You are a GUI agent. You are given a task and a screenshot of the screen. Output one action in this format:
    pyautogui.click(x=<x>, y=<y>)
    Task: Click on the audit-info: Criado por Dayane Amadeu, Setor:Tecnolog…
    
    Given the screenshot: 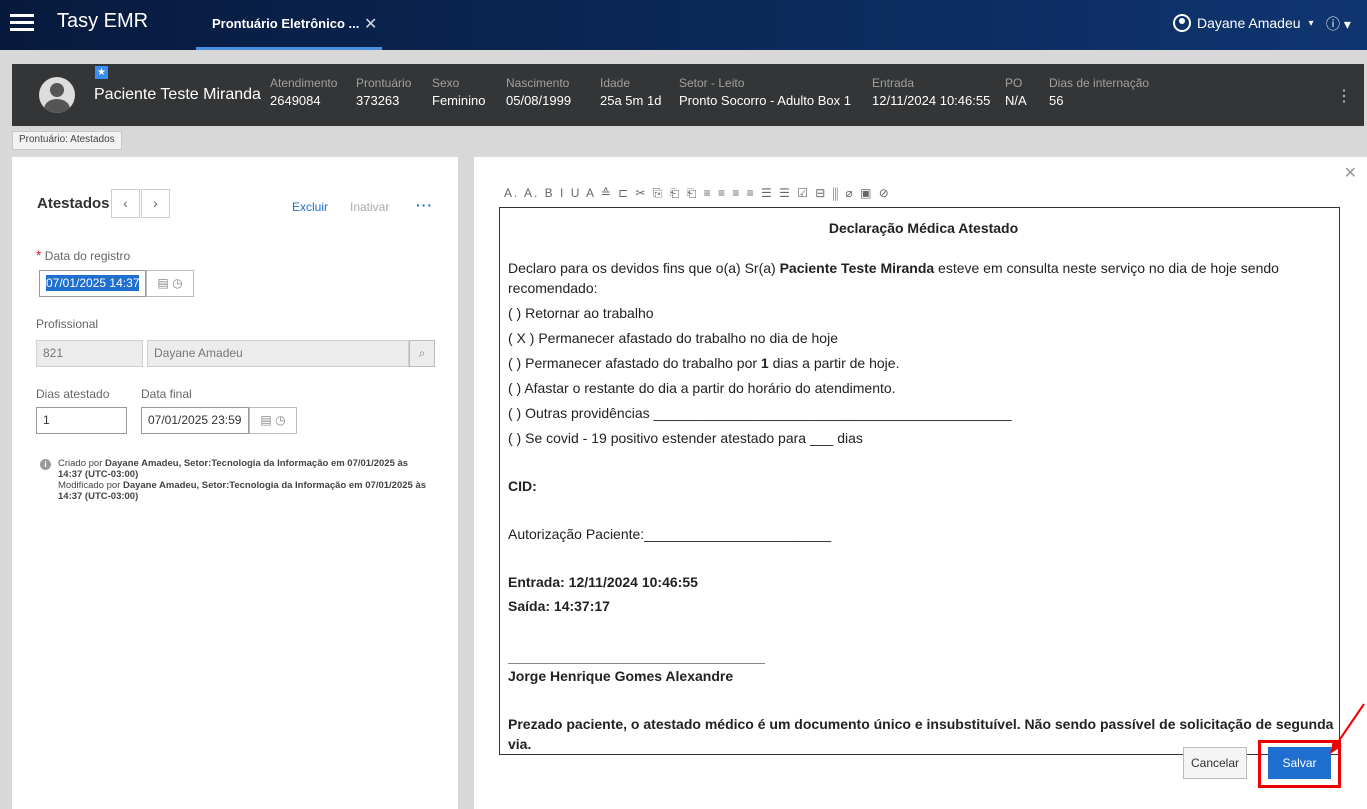 What is the action you would take?
    pyautogui.click(x=242, y=480)
    